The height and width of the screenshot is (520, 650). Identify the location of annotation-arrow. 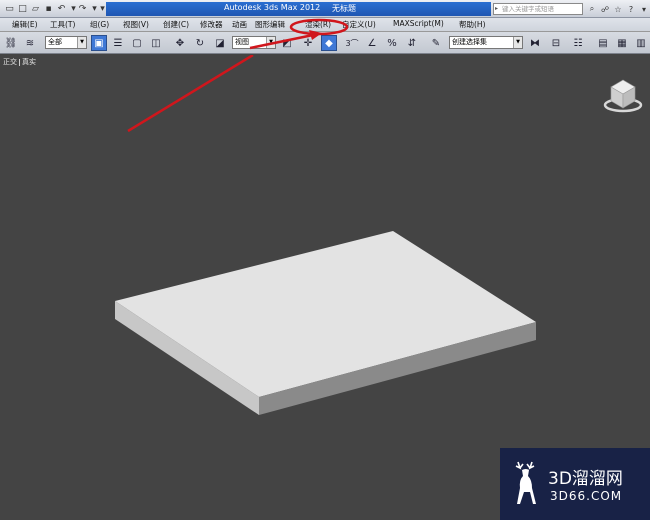
(190, 94).